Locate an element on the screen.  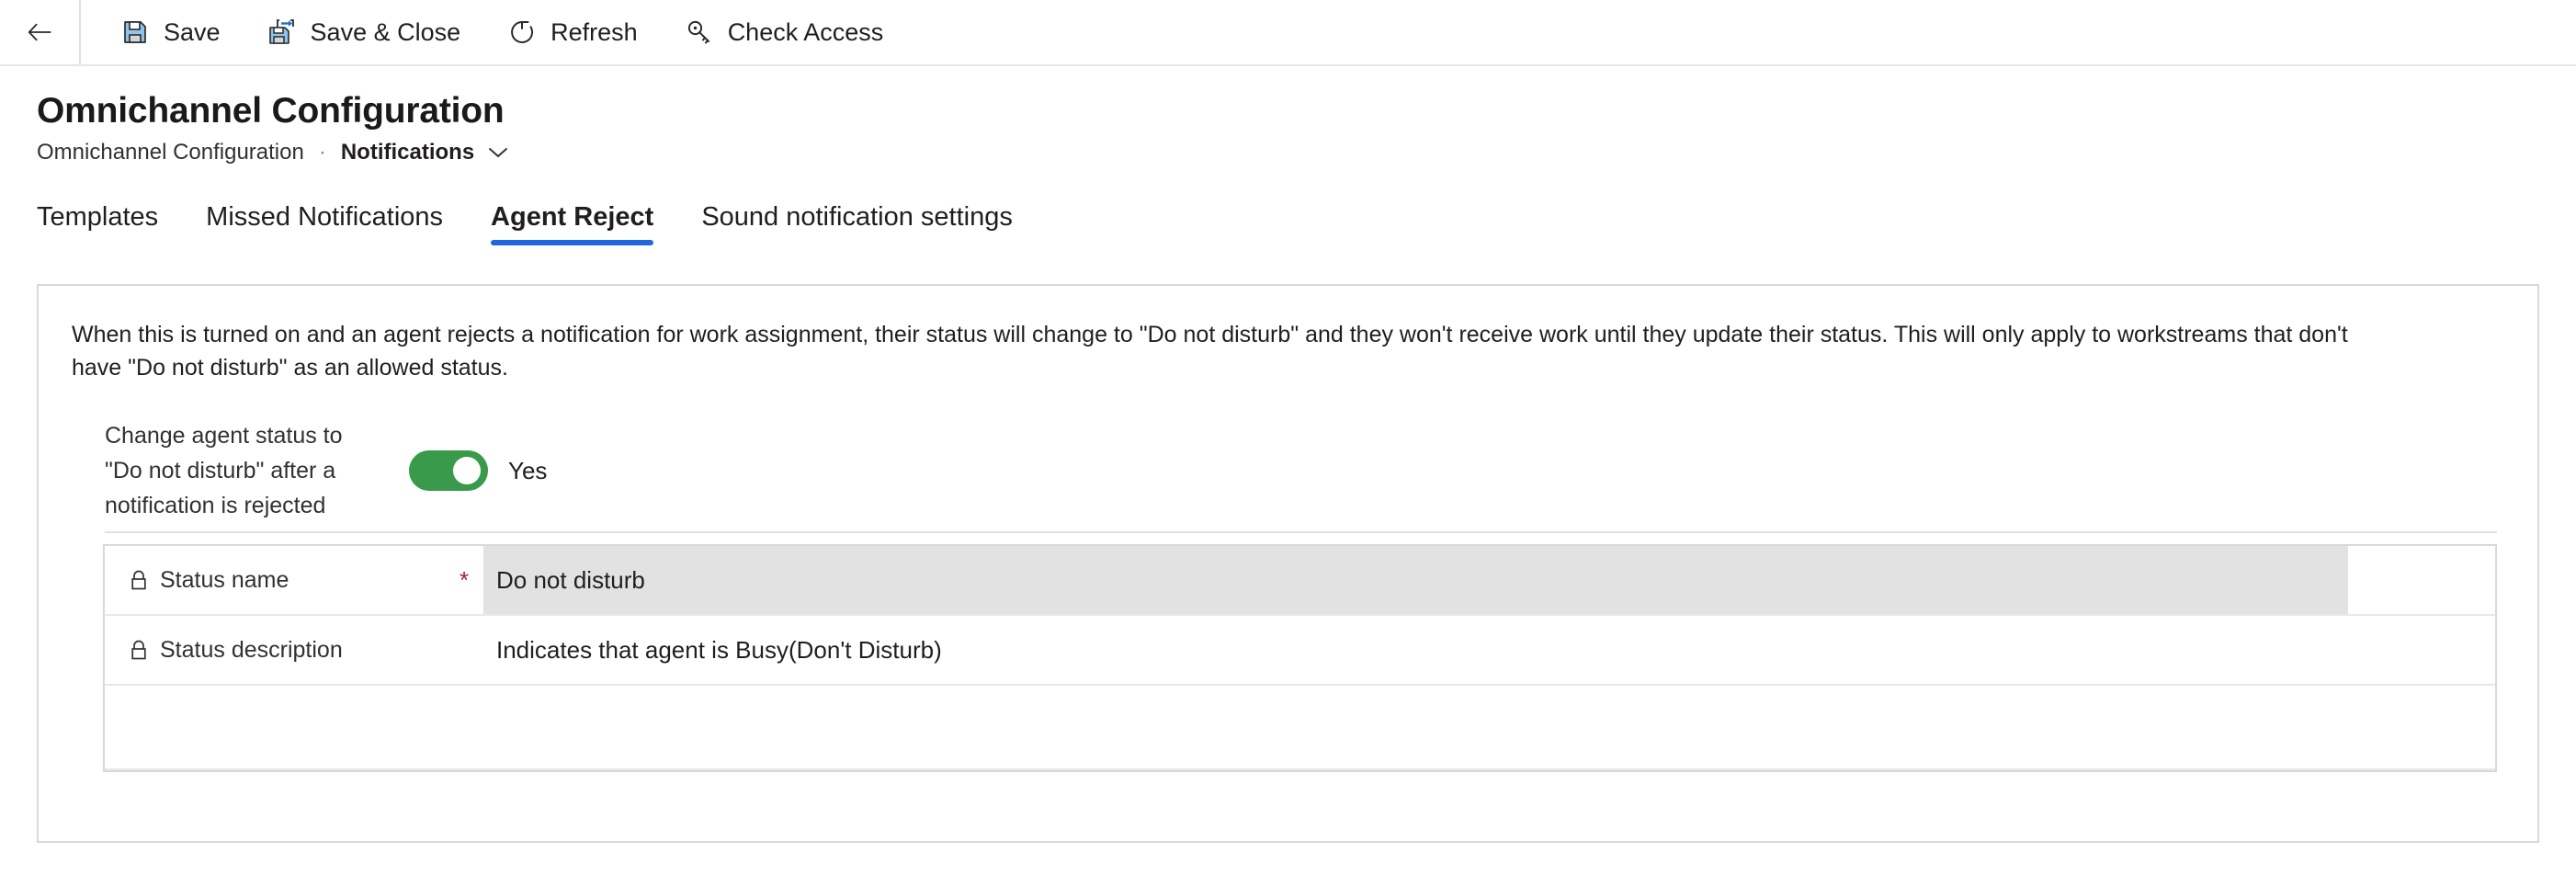
tab-agent-reject-label: Agent Reject is located at coordinates (572, 217).